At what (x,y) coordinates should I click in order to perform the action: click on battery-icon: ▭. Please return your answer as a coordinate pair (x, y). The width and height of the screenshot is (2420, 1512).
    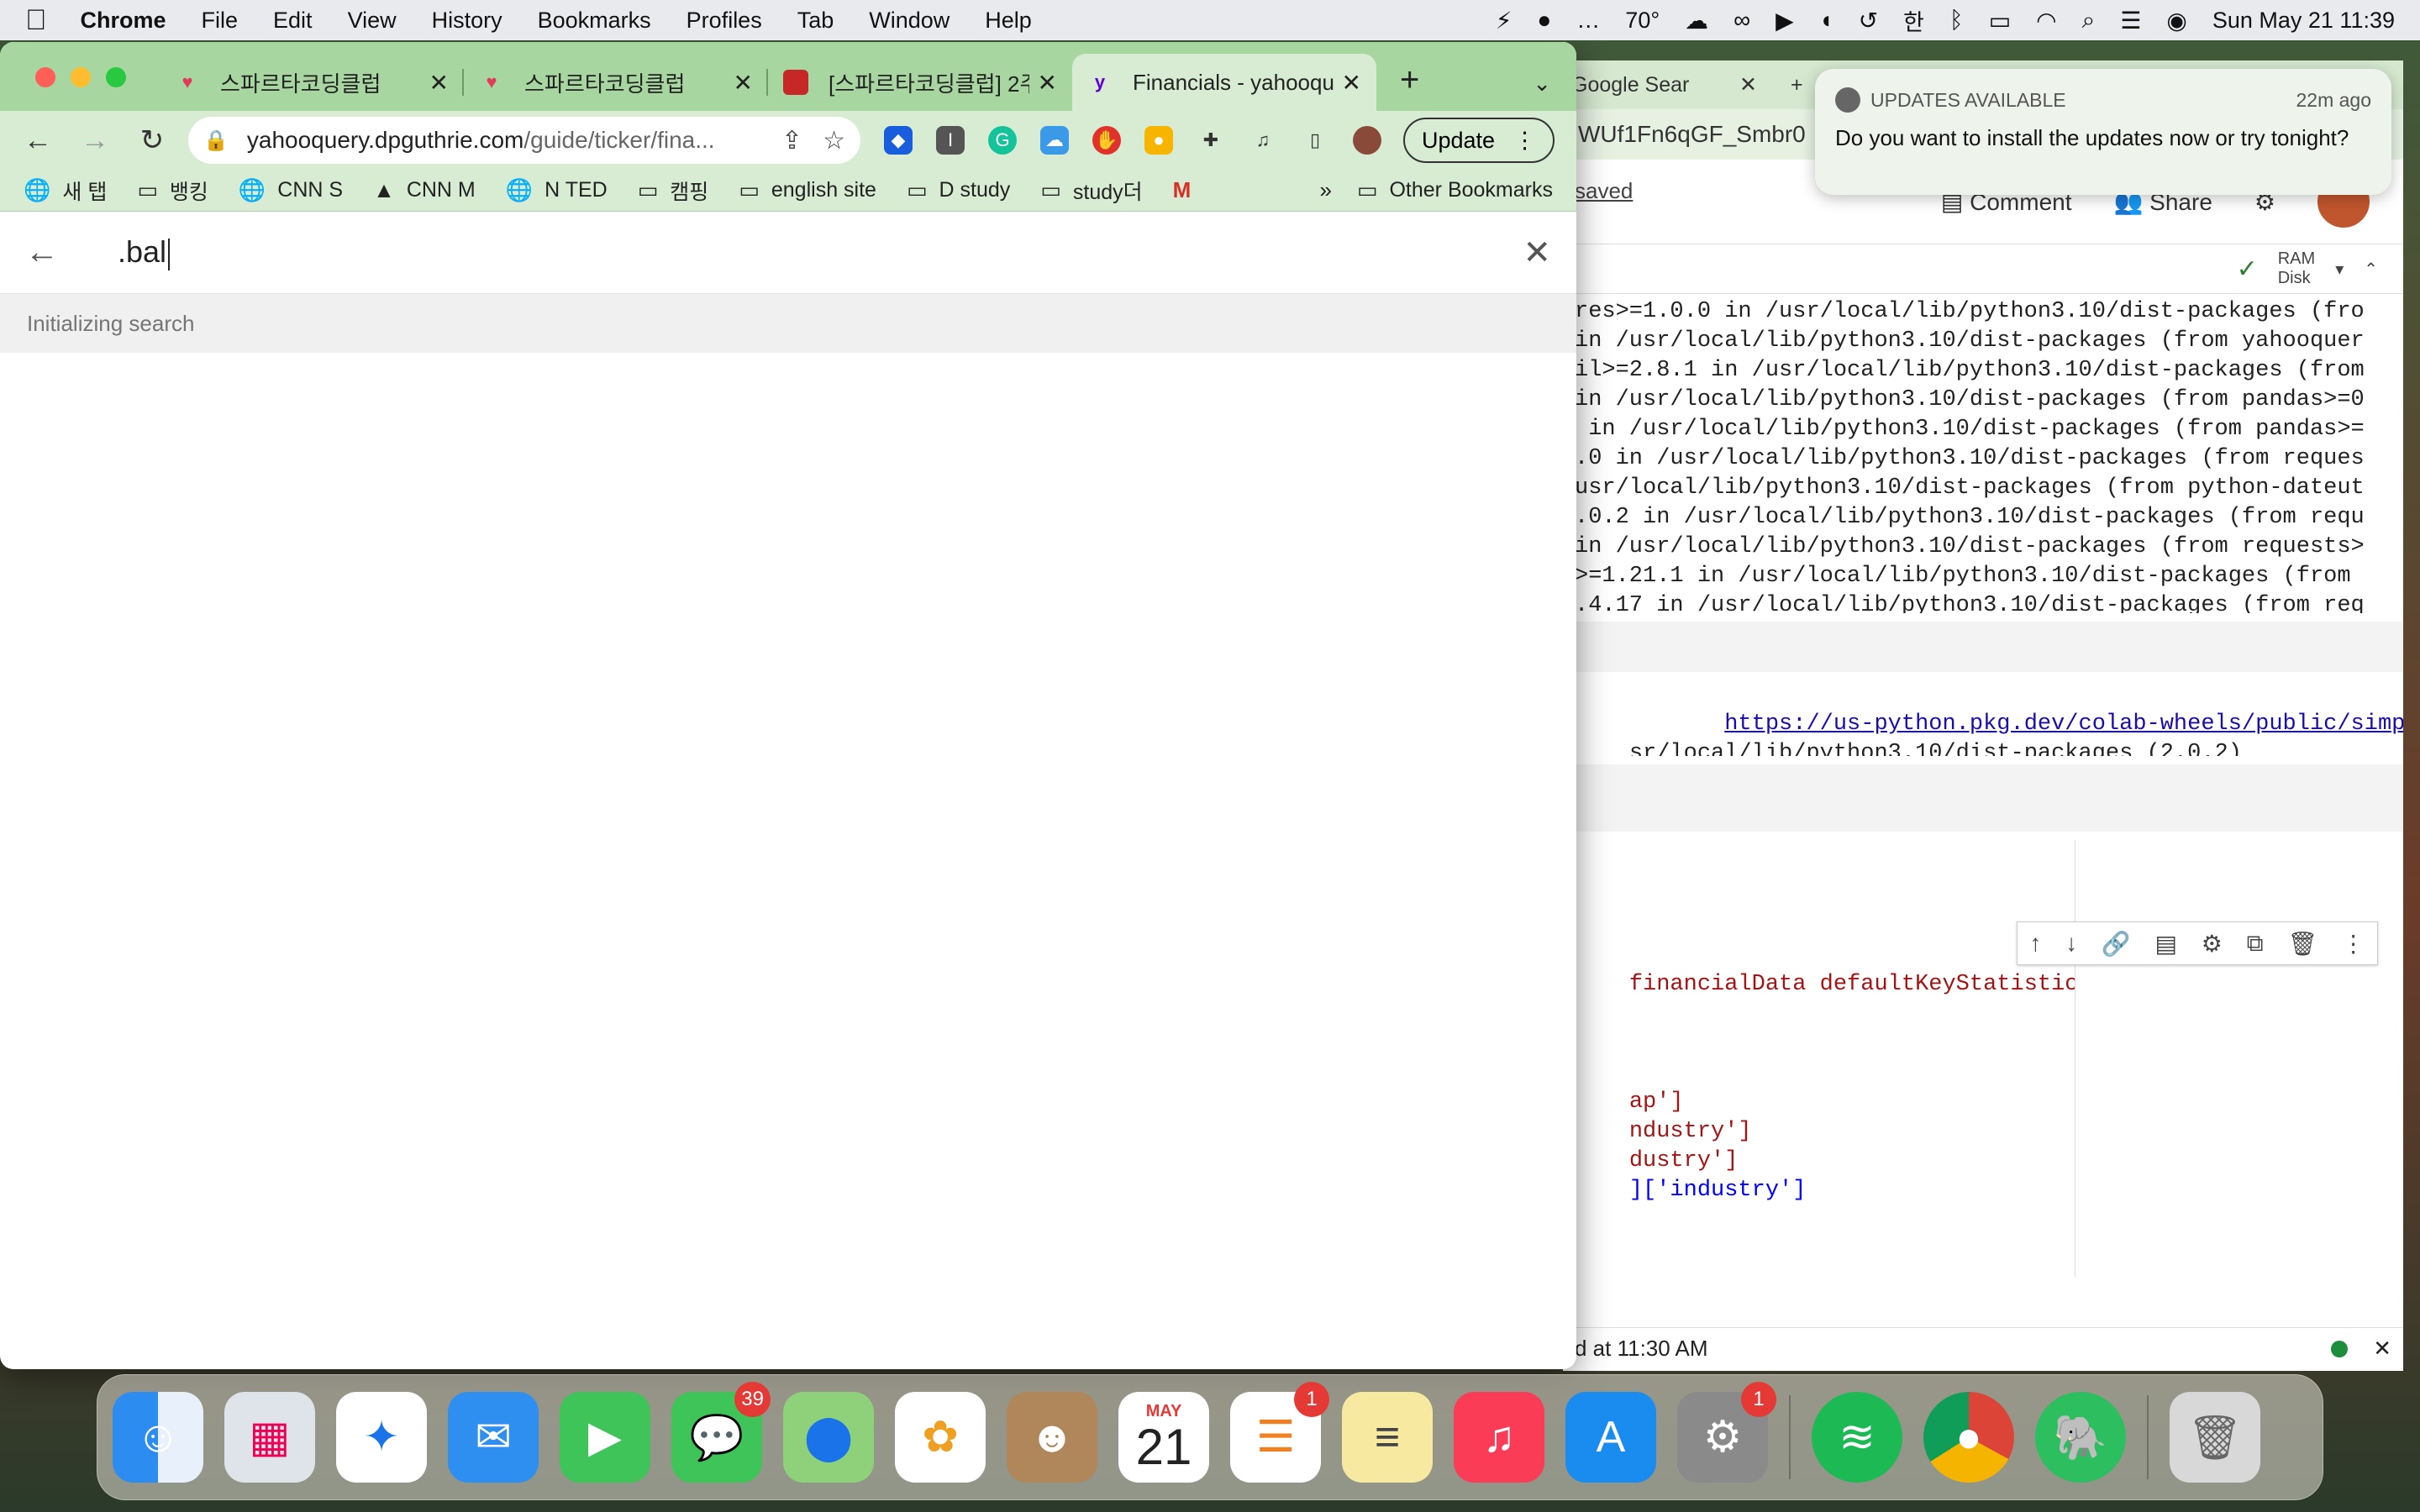
    Looking at the image, I should click on (2000, 20).